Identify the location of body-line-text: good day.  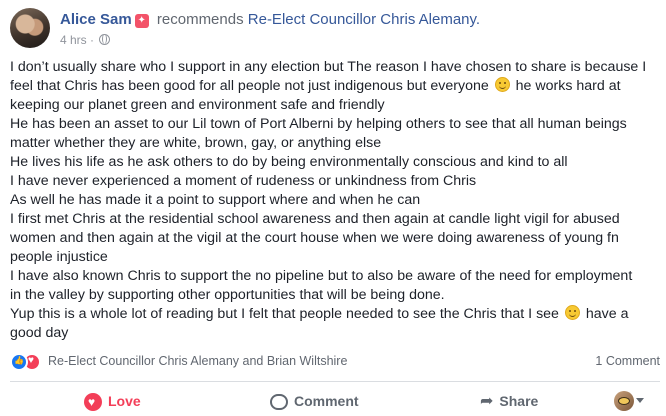
(39, 333).